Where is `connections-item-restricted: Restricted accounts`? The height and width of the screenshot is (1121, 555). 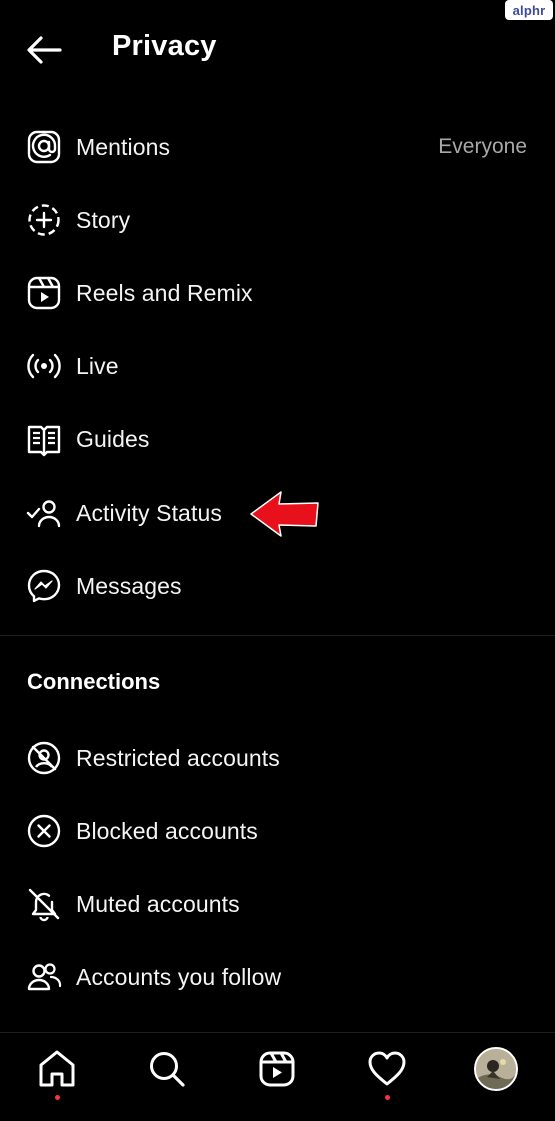
connections-item-restricted: Restricted accounts is located at coordinates (277, 758).